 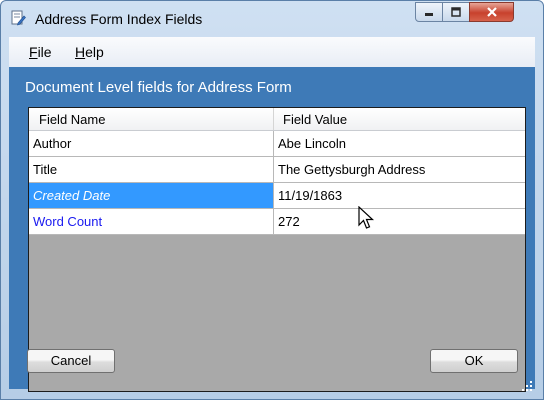 I want to click on menu-file: File, so click(x=40, y=52).